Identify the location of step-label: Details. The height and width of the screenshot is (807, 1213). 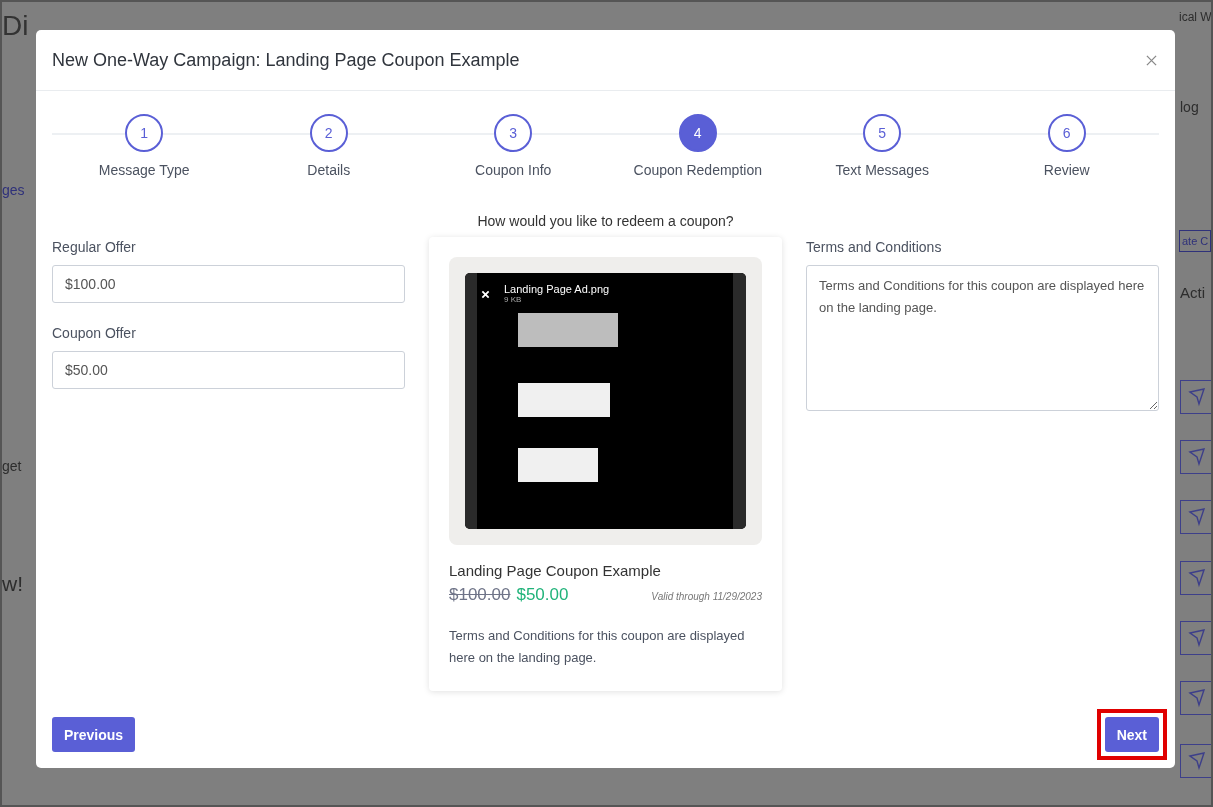
(329, 170).